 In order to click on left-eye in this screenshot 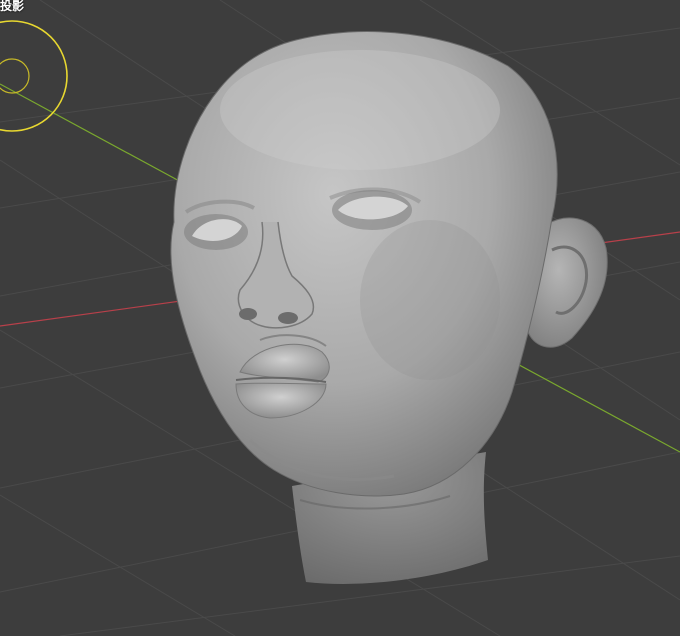, I will do `click(216, 232)`.